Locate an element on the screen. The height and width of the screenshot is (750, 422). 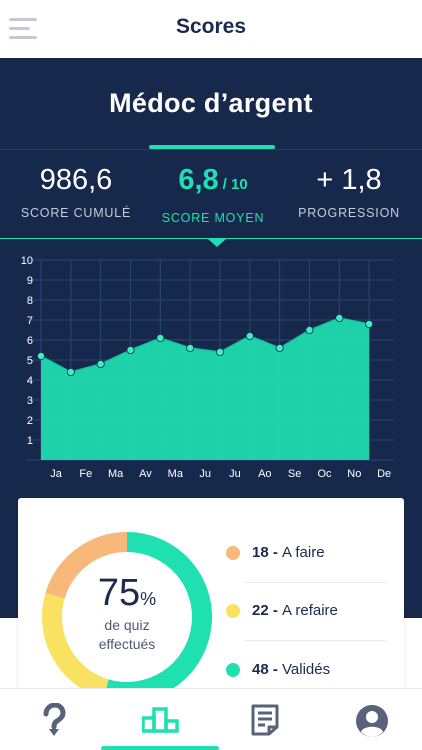
stat-label: SCORE MOYEN is located at coordinates (213, 218).